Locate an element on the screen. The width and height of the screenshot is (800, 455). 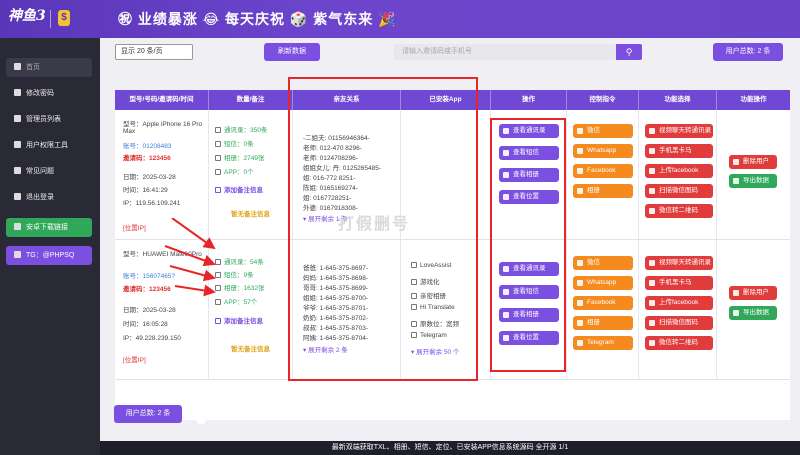
footer-bar: 最新双端获取TXL、相册、短信、定位、已安装APP信息系统源码 全开源 1/1 is located at coordinates (450, 448).